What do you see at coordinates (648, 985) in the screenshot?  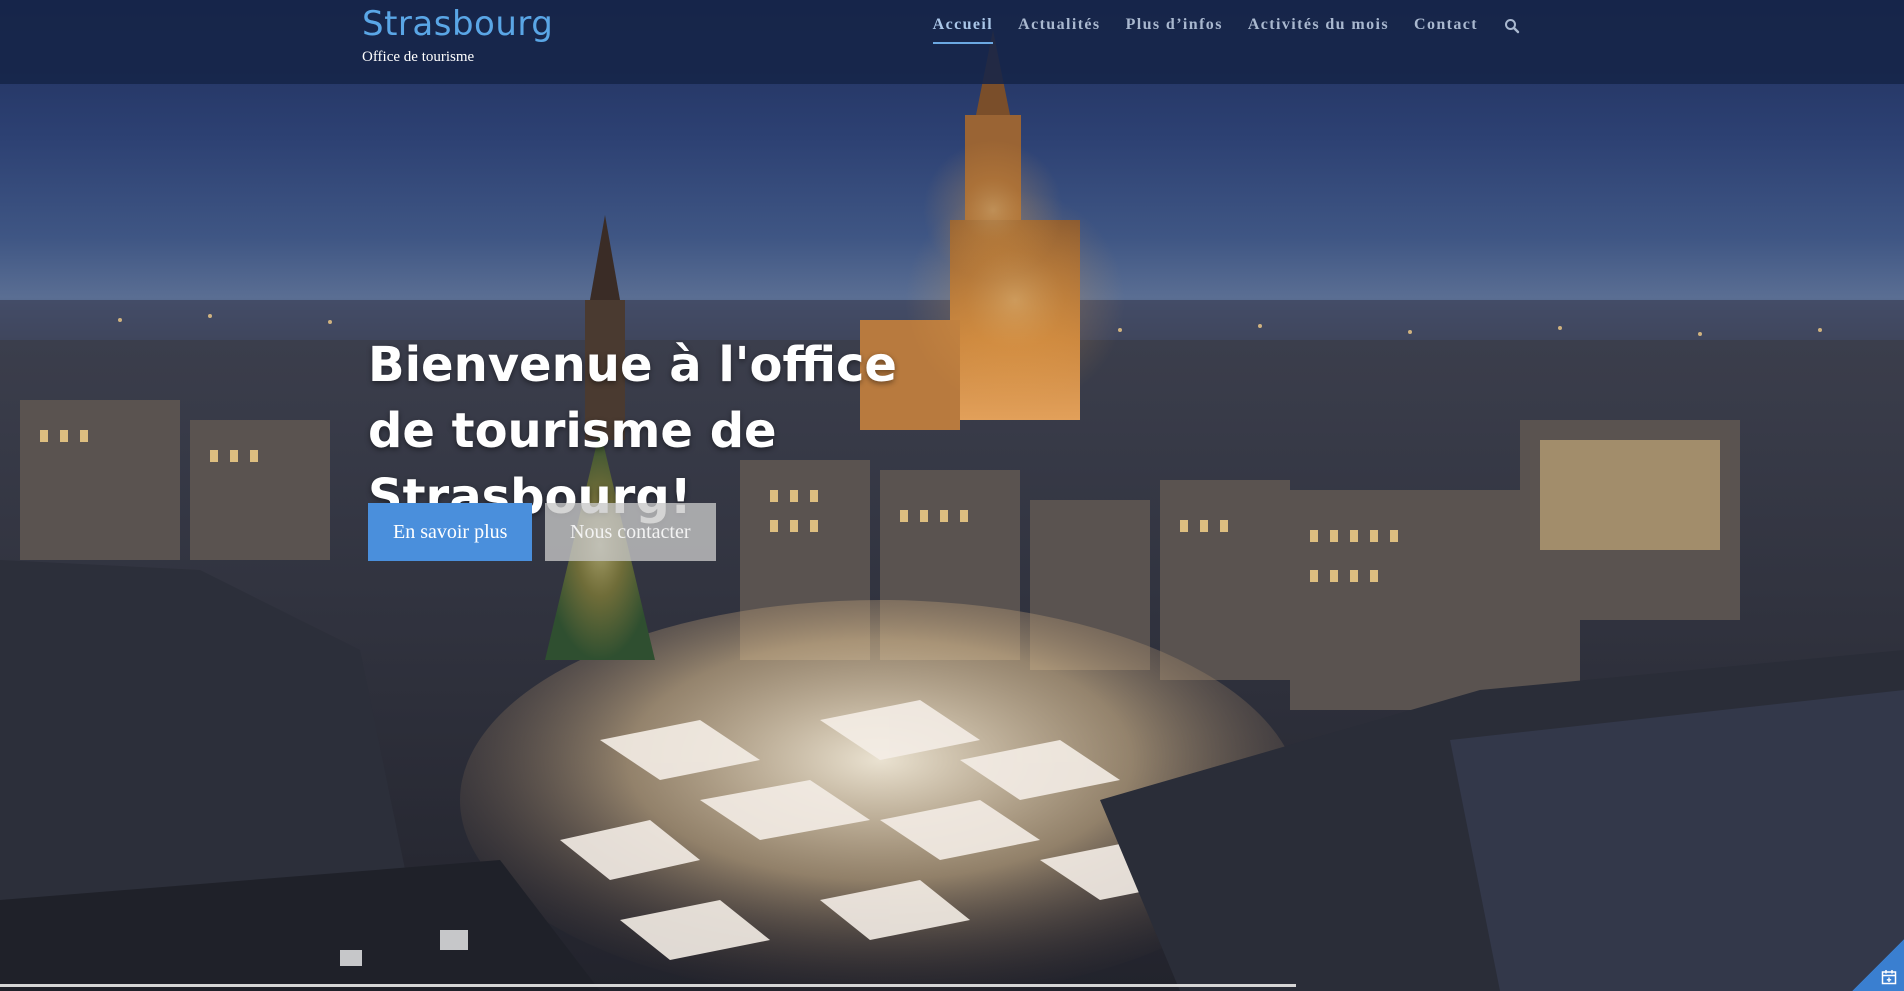 I see `slider-progress-bar` at bounding box center [648, 985].